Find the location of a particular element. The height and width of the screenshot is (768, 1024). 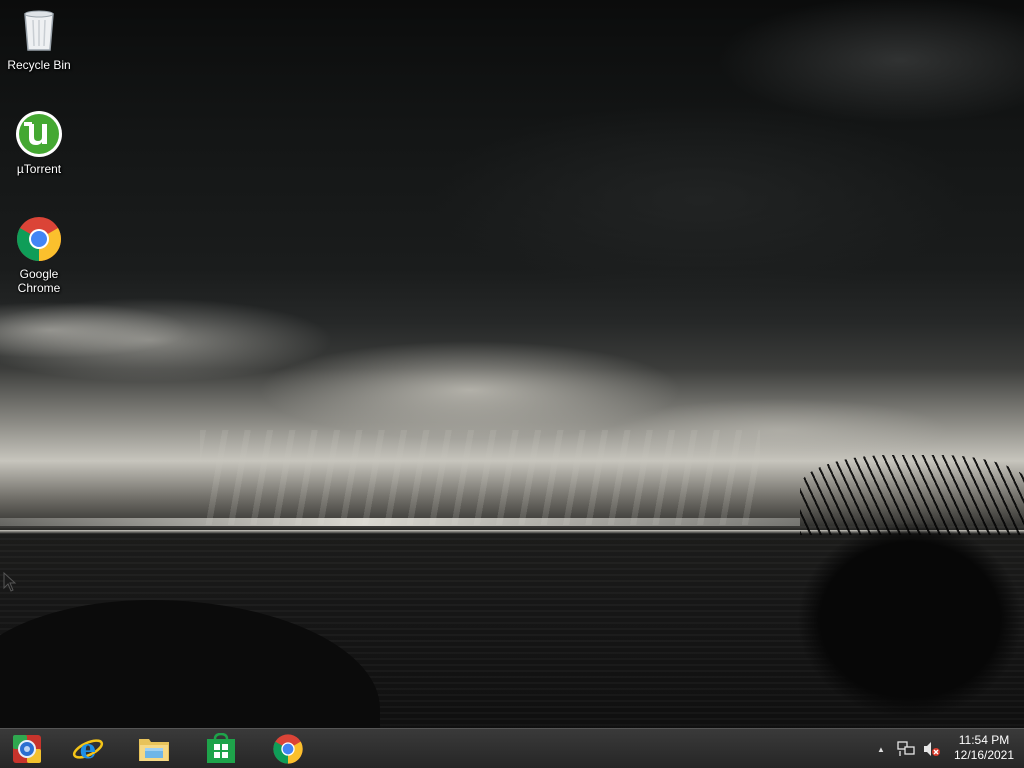

chevron-up-icon: ▲ is located at coordinates (881, 749).